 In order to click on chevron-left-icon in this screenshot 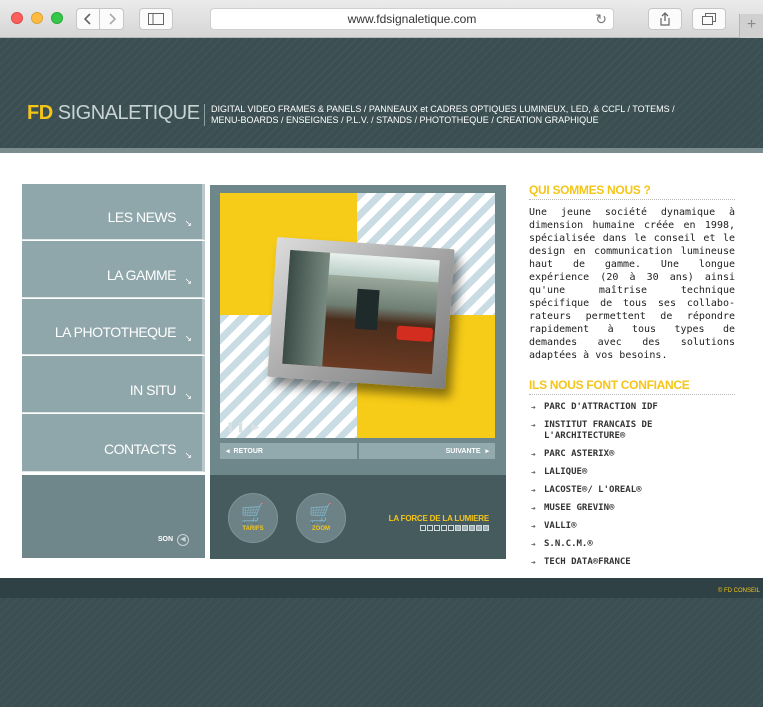, I will do `click(87, 19)`.